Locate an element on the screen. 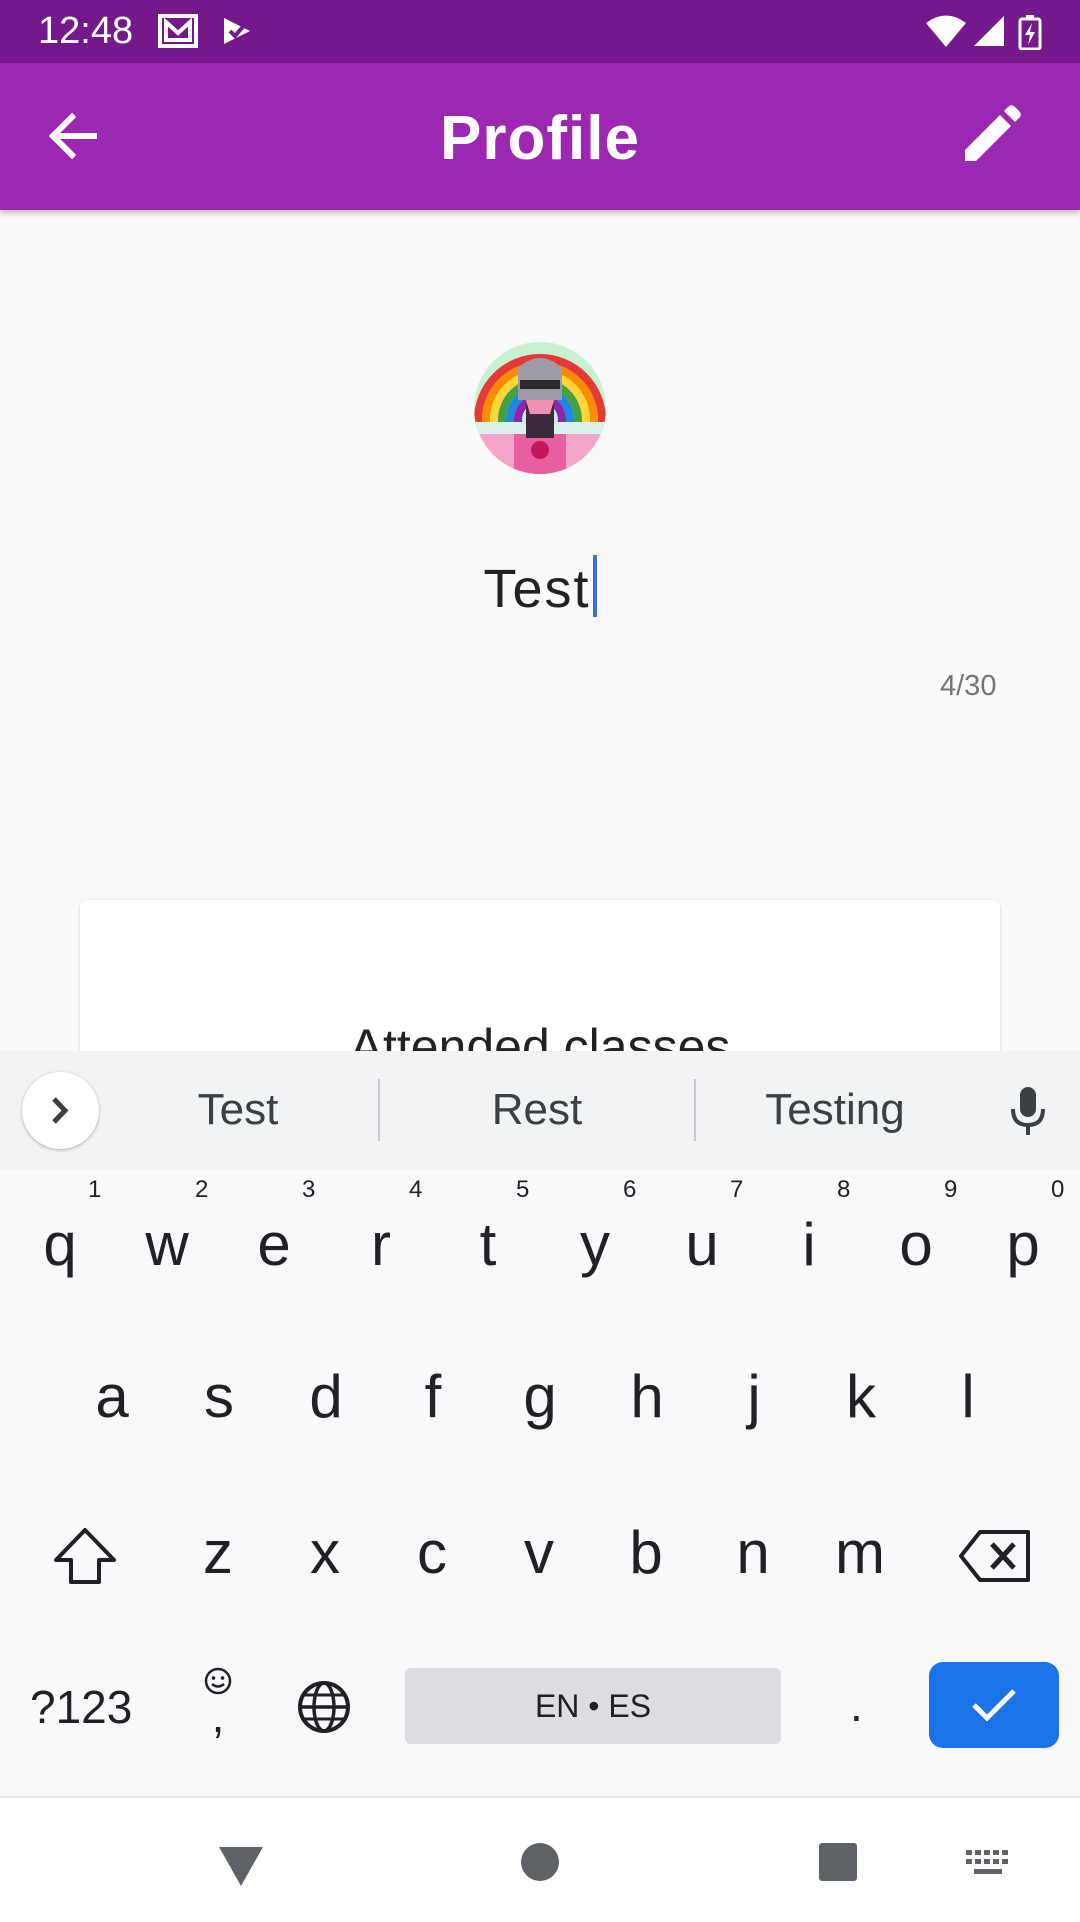  signal-icon is located at coordinates (989, 31).